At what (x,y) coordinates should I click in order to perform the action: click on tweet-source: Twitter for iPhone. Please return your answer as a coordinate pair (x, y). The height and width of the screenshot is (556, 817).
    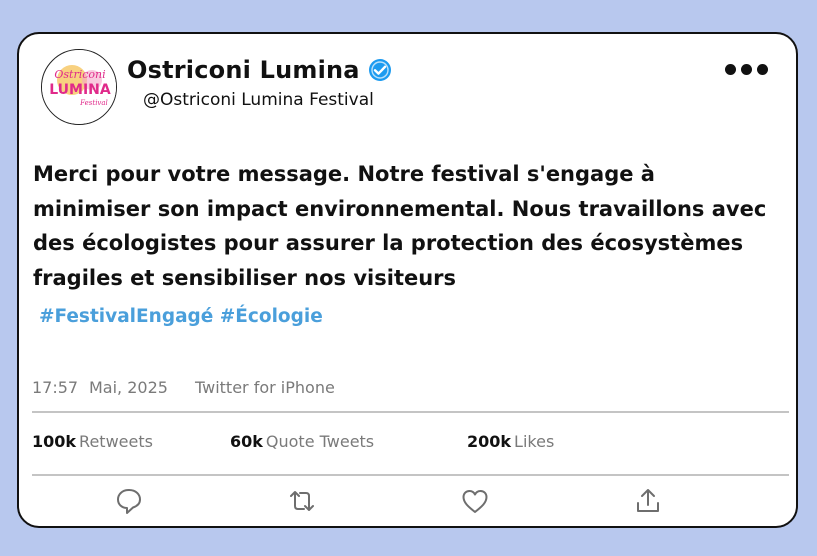
    Looking at the image, I should click on (265, 387).